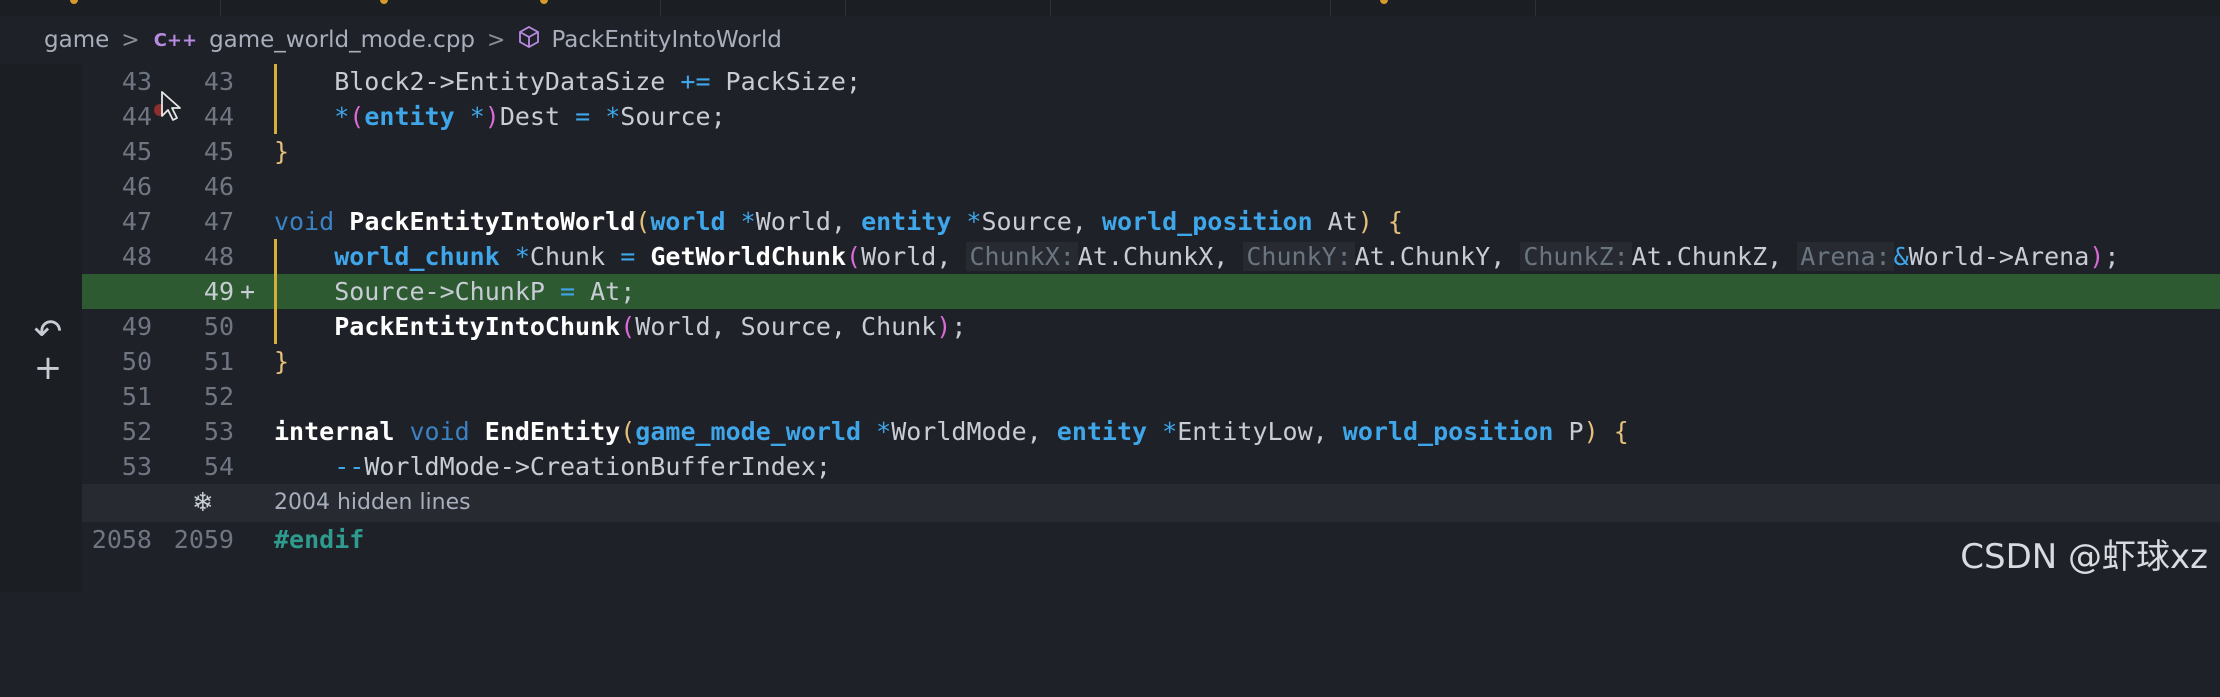 The width and height of the screenshot is (2220, 697). I want to click on breadcrumb-item-symbol: PackEntityIntoWorld, so click(650, 39).